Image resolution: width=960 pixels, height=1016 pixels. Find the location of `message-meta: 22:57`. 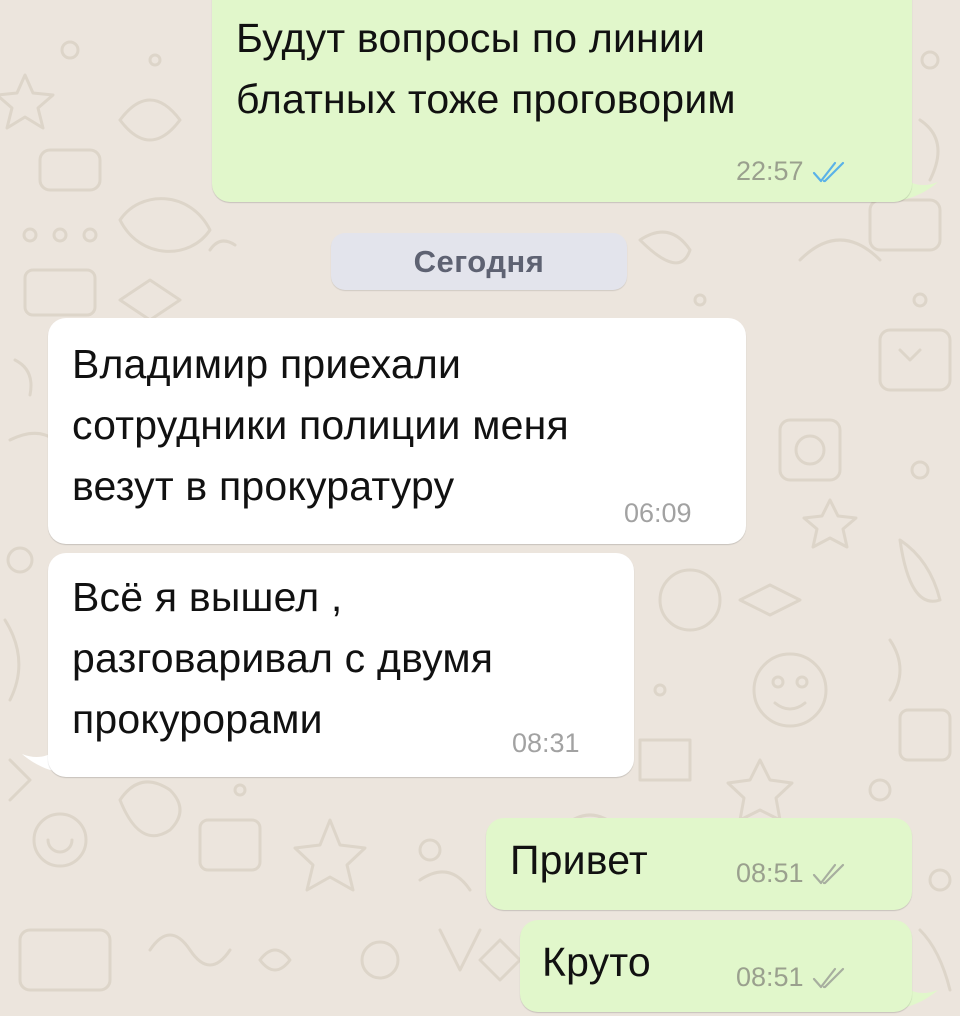

message-meta: 22:57 is located at coordinates (791, 171).